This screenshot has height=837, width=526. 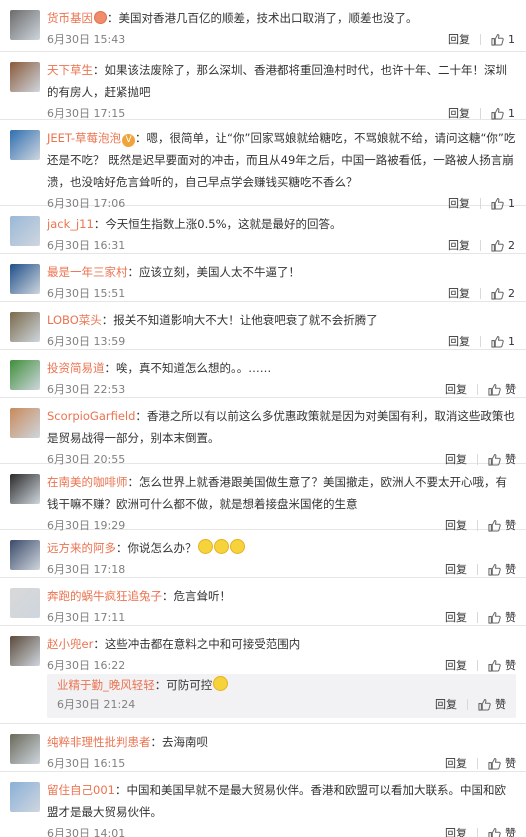 I want to click on comment-meta: 6月30日 15:51 回复 2, so click(x=281, y=294).